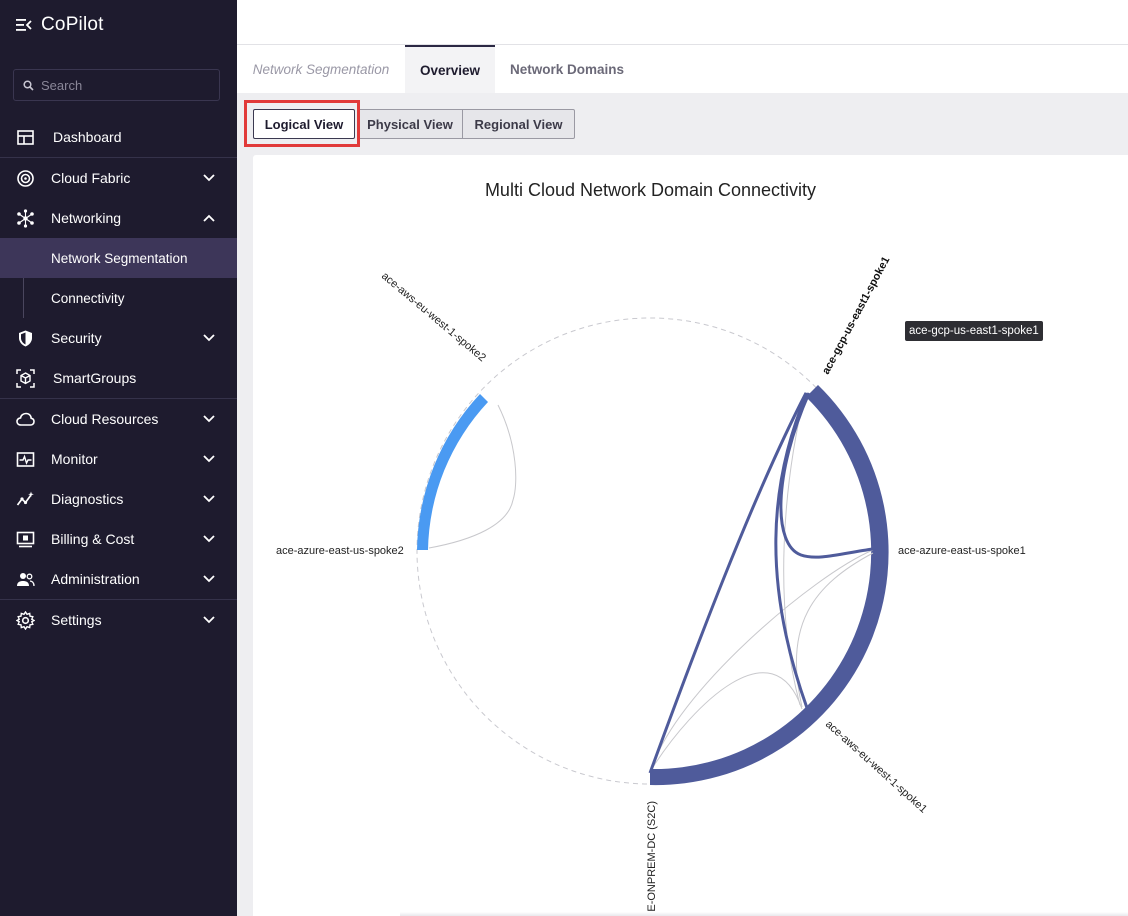  I want to click on sidebar-item-label: Monitor, so click(74, 459).